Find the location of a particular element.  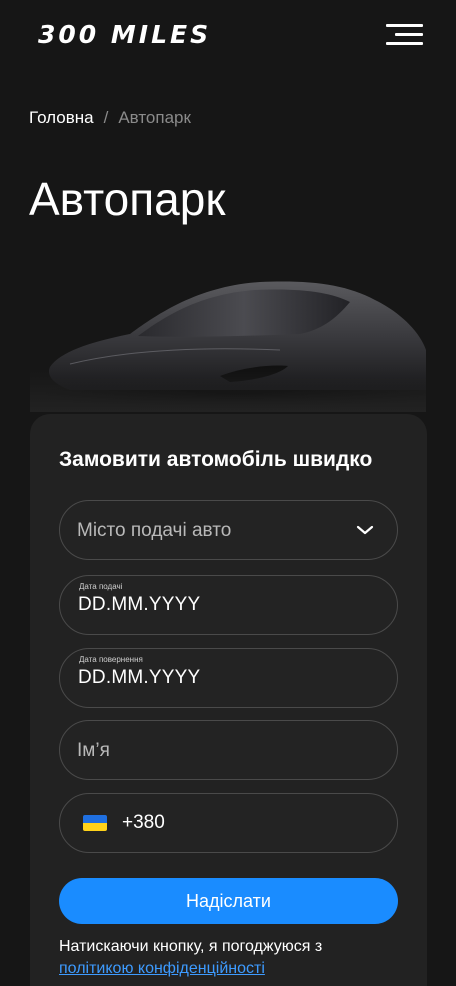

return-date-label: Дата повернення is located at coordinates (111, 659).